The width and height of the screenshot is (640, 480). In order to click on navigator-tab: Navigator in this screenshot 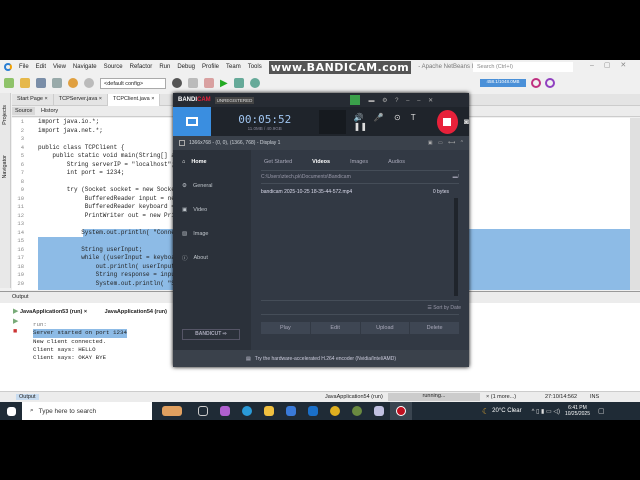, I will do `click(5, 167)`.